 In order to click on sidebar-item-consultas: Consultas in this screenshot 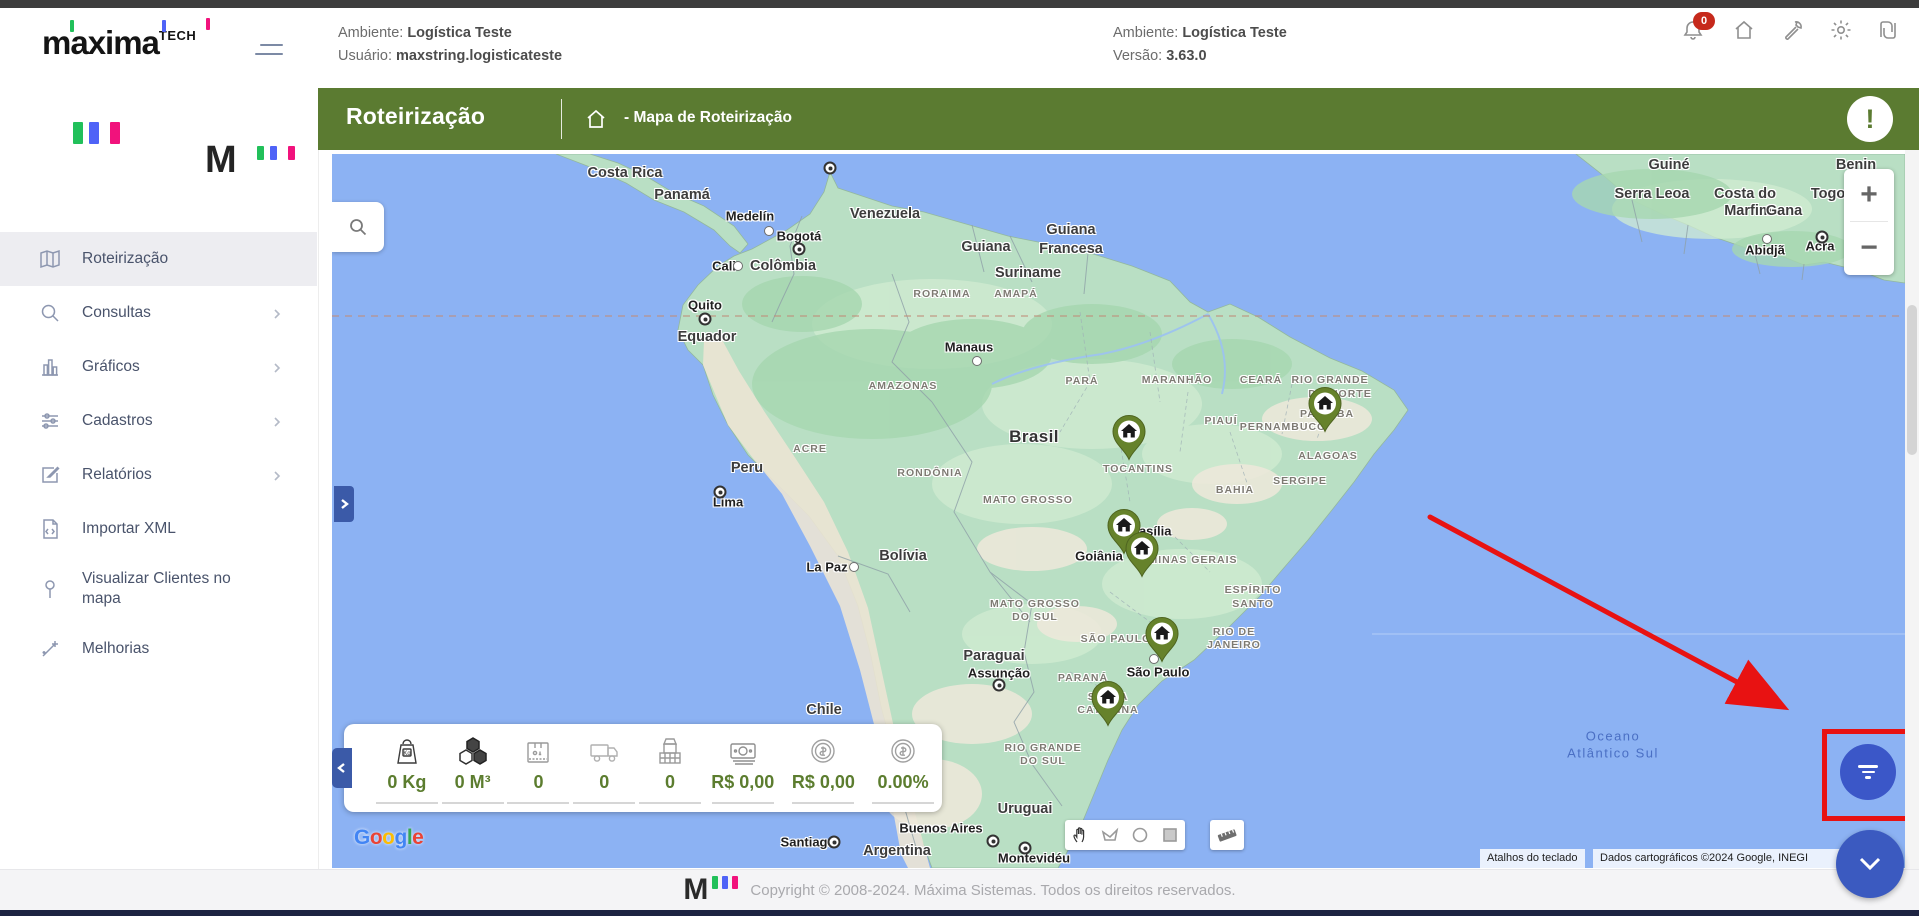, I will do `click(158, 313)`.